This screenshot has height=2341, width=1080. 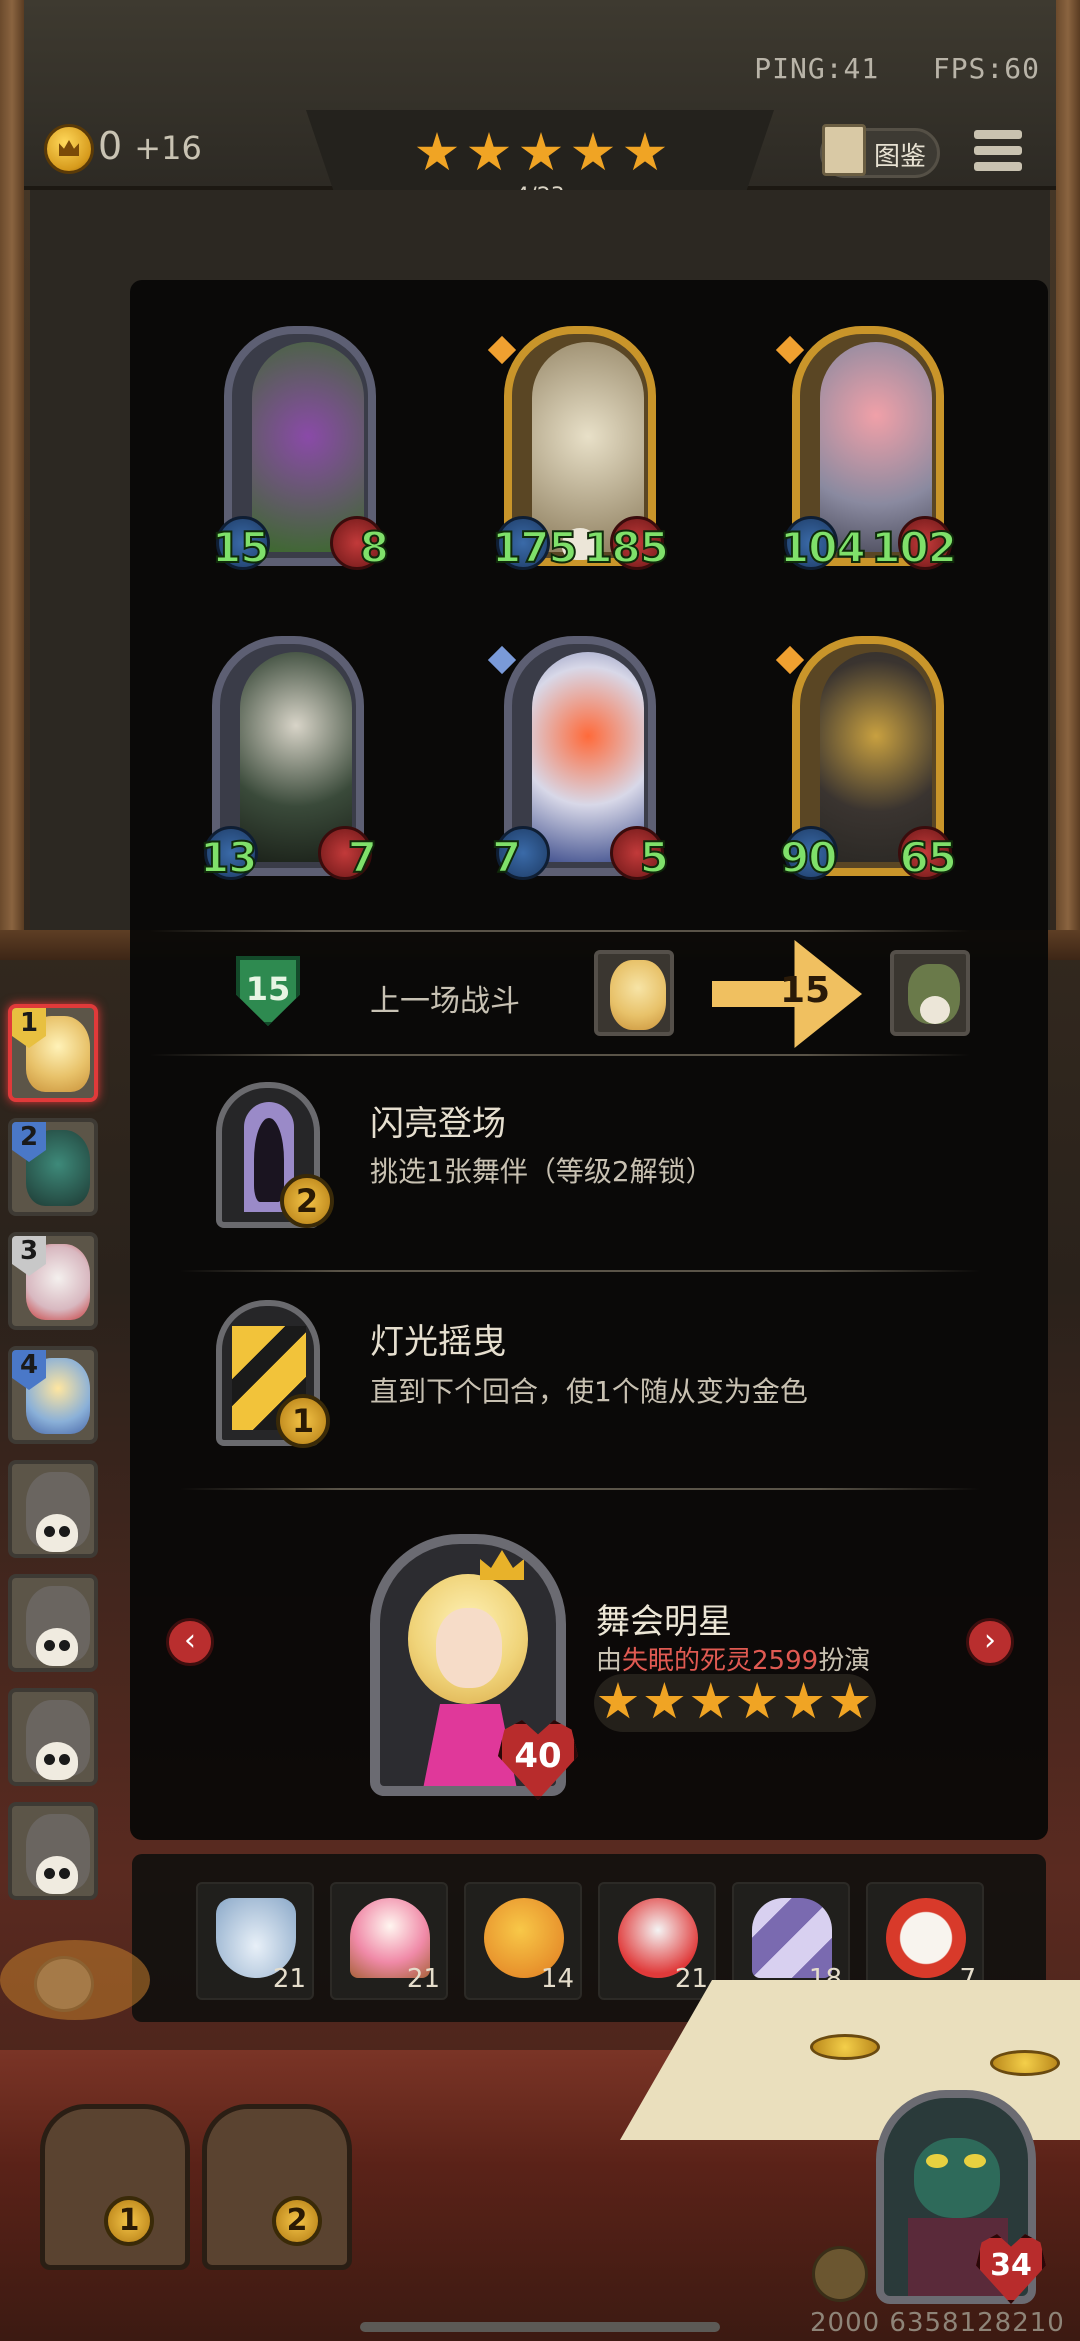 What do you see at coordinates (53, 1281) in the screenshot?
I see `hand-hero-slot: 3` at bounding box center [53, 1281].